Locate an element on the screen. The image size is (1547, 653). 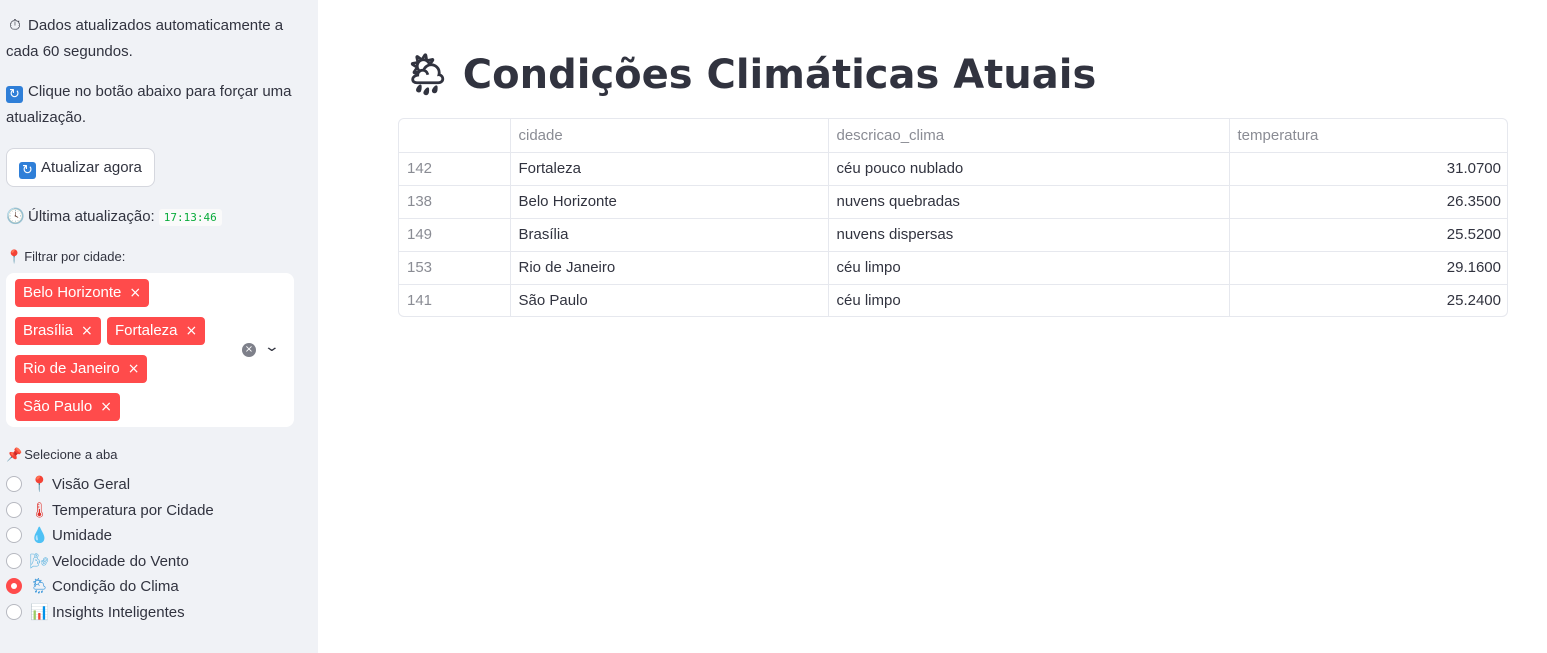
cell-temperatura: 31.0700 is located at coordinates (1368, 169).